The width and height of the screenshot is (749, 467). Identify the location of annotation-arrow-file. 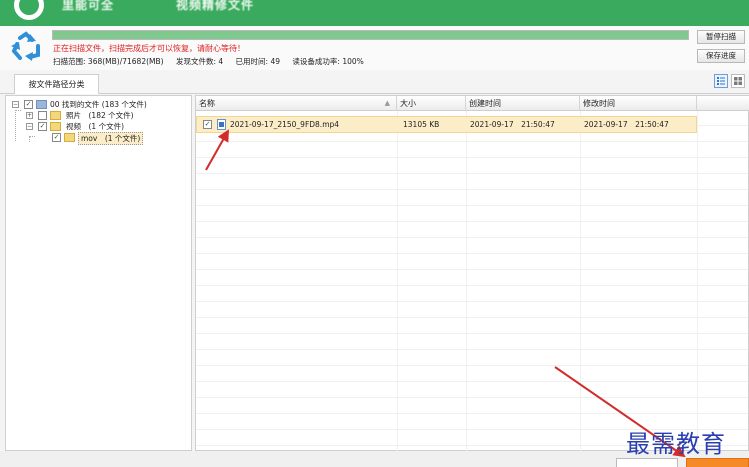
(217, 150).